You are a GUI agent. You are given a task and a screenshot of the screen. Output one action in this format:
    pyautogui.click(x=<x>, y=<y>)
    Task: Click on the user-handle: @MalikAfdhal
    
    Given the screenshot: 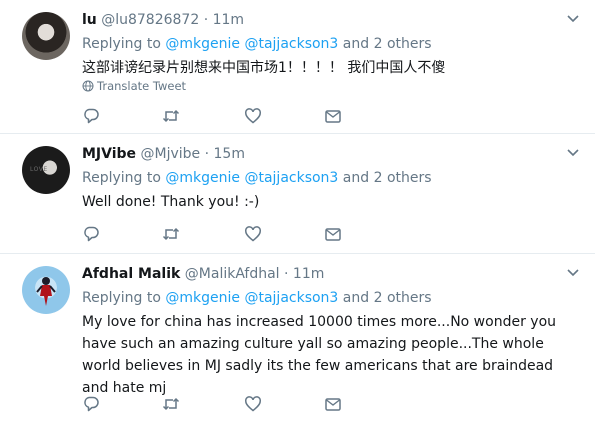 What is the action you would take?
    pyautogui.click(x=232, y=274)
    